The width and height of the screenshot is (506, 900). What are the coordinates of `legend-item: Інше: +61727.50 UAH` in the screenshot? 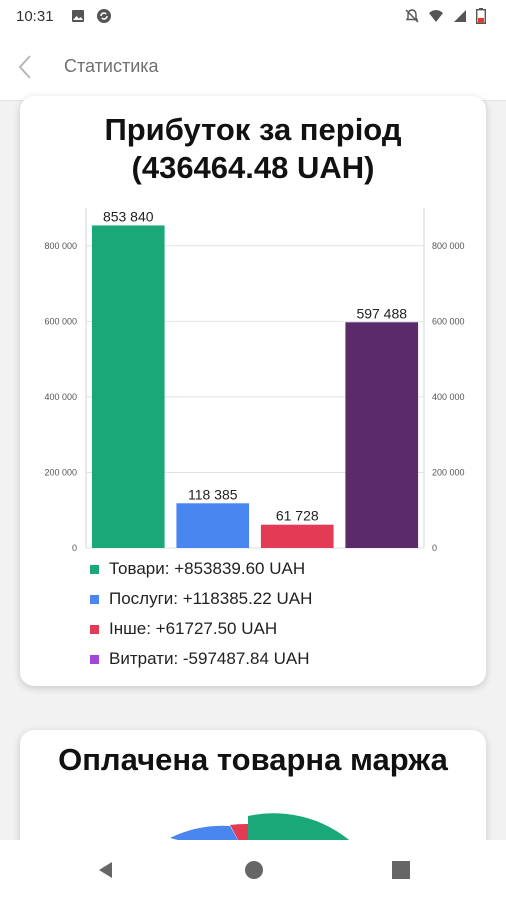 It's located at (201, 629).